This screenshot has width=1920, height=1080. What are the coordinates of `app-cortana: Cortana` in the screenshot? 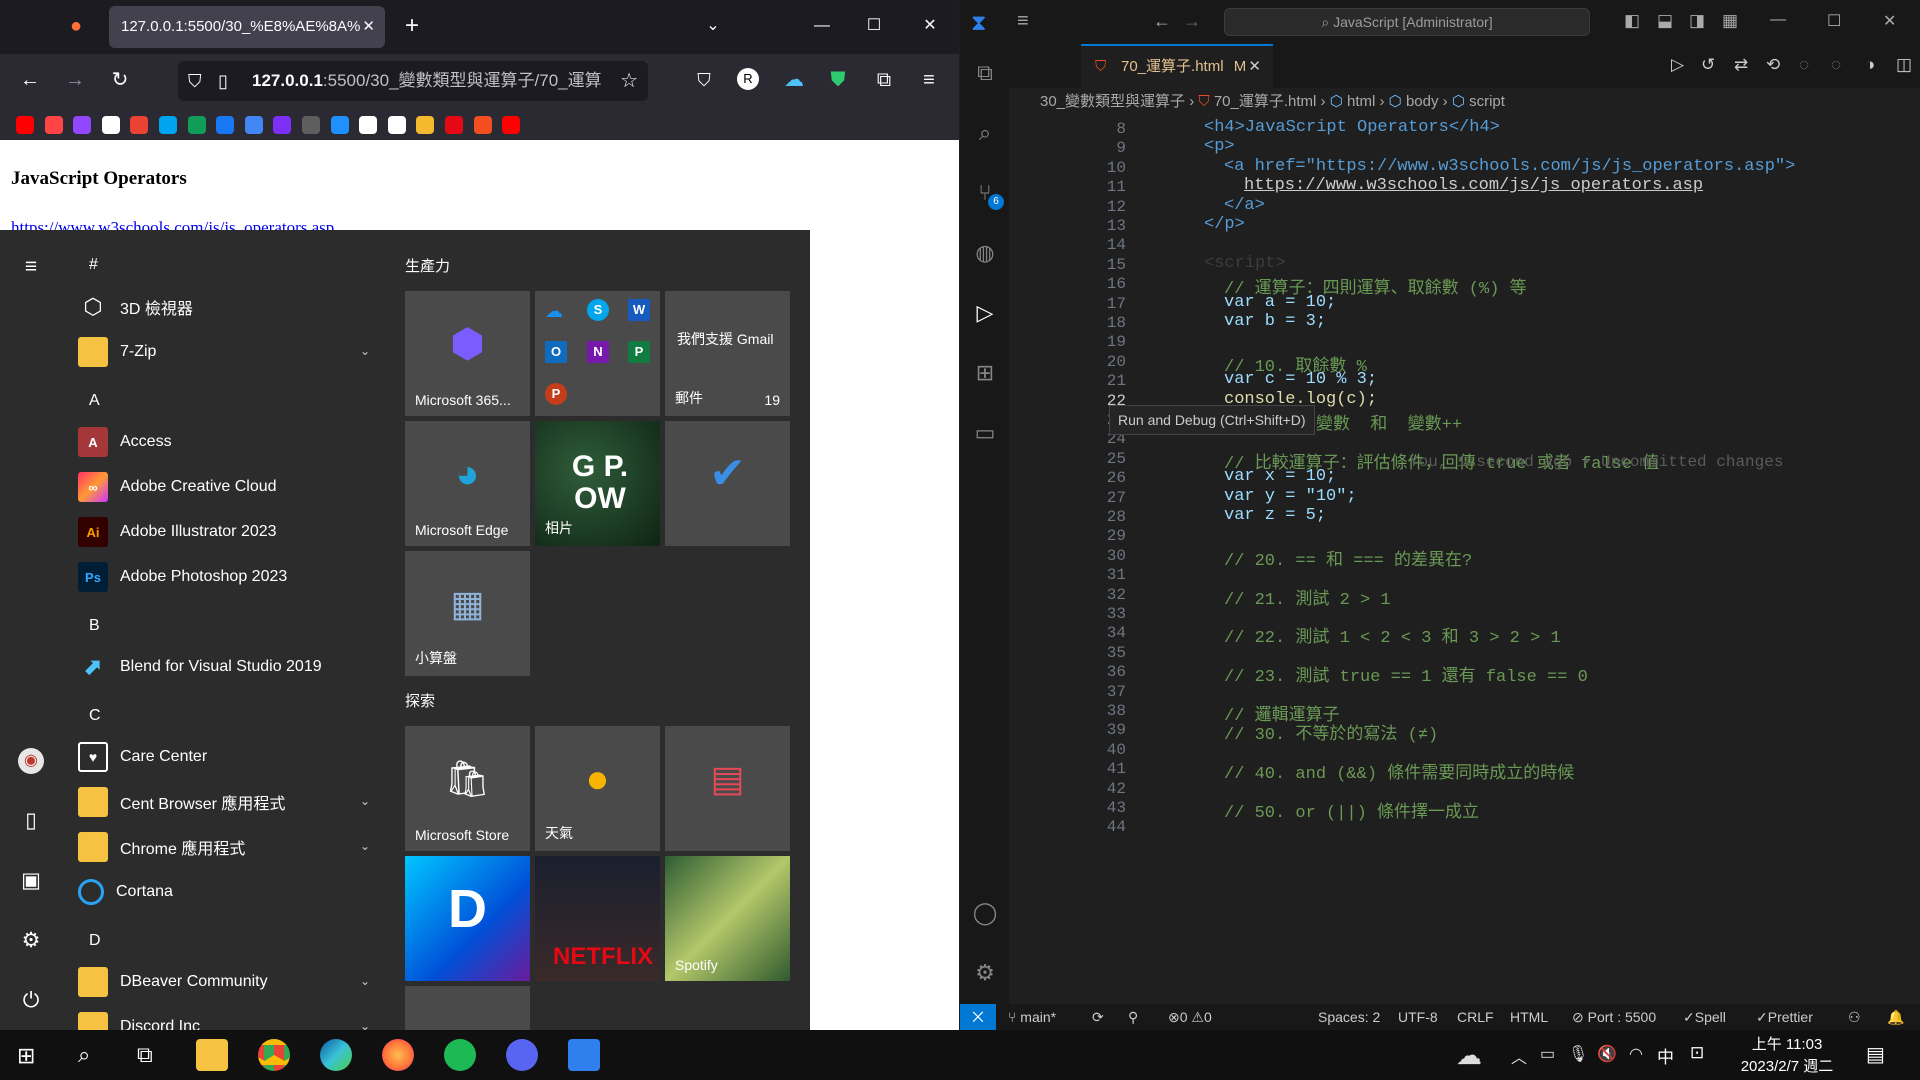 It's located at (229, 892).